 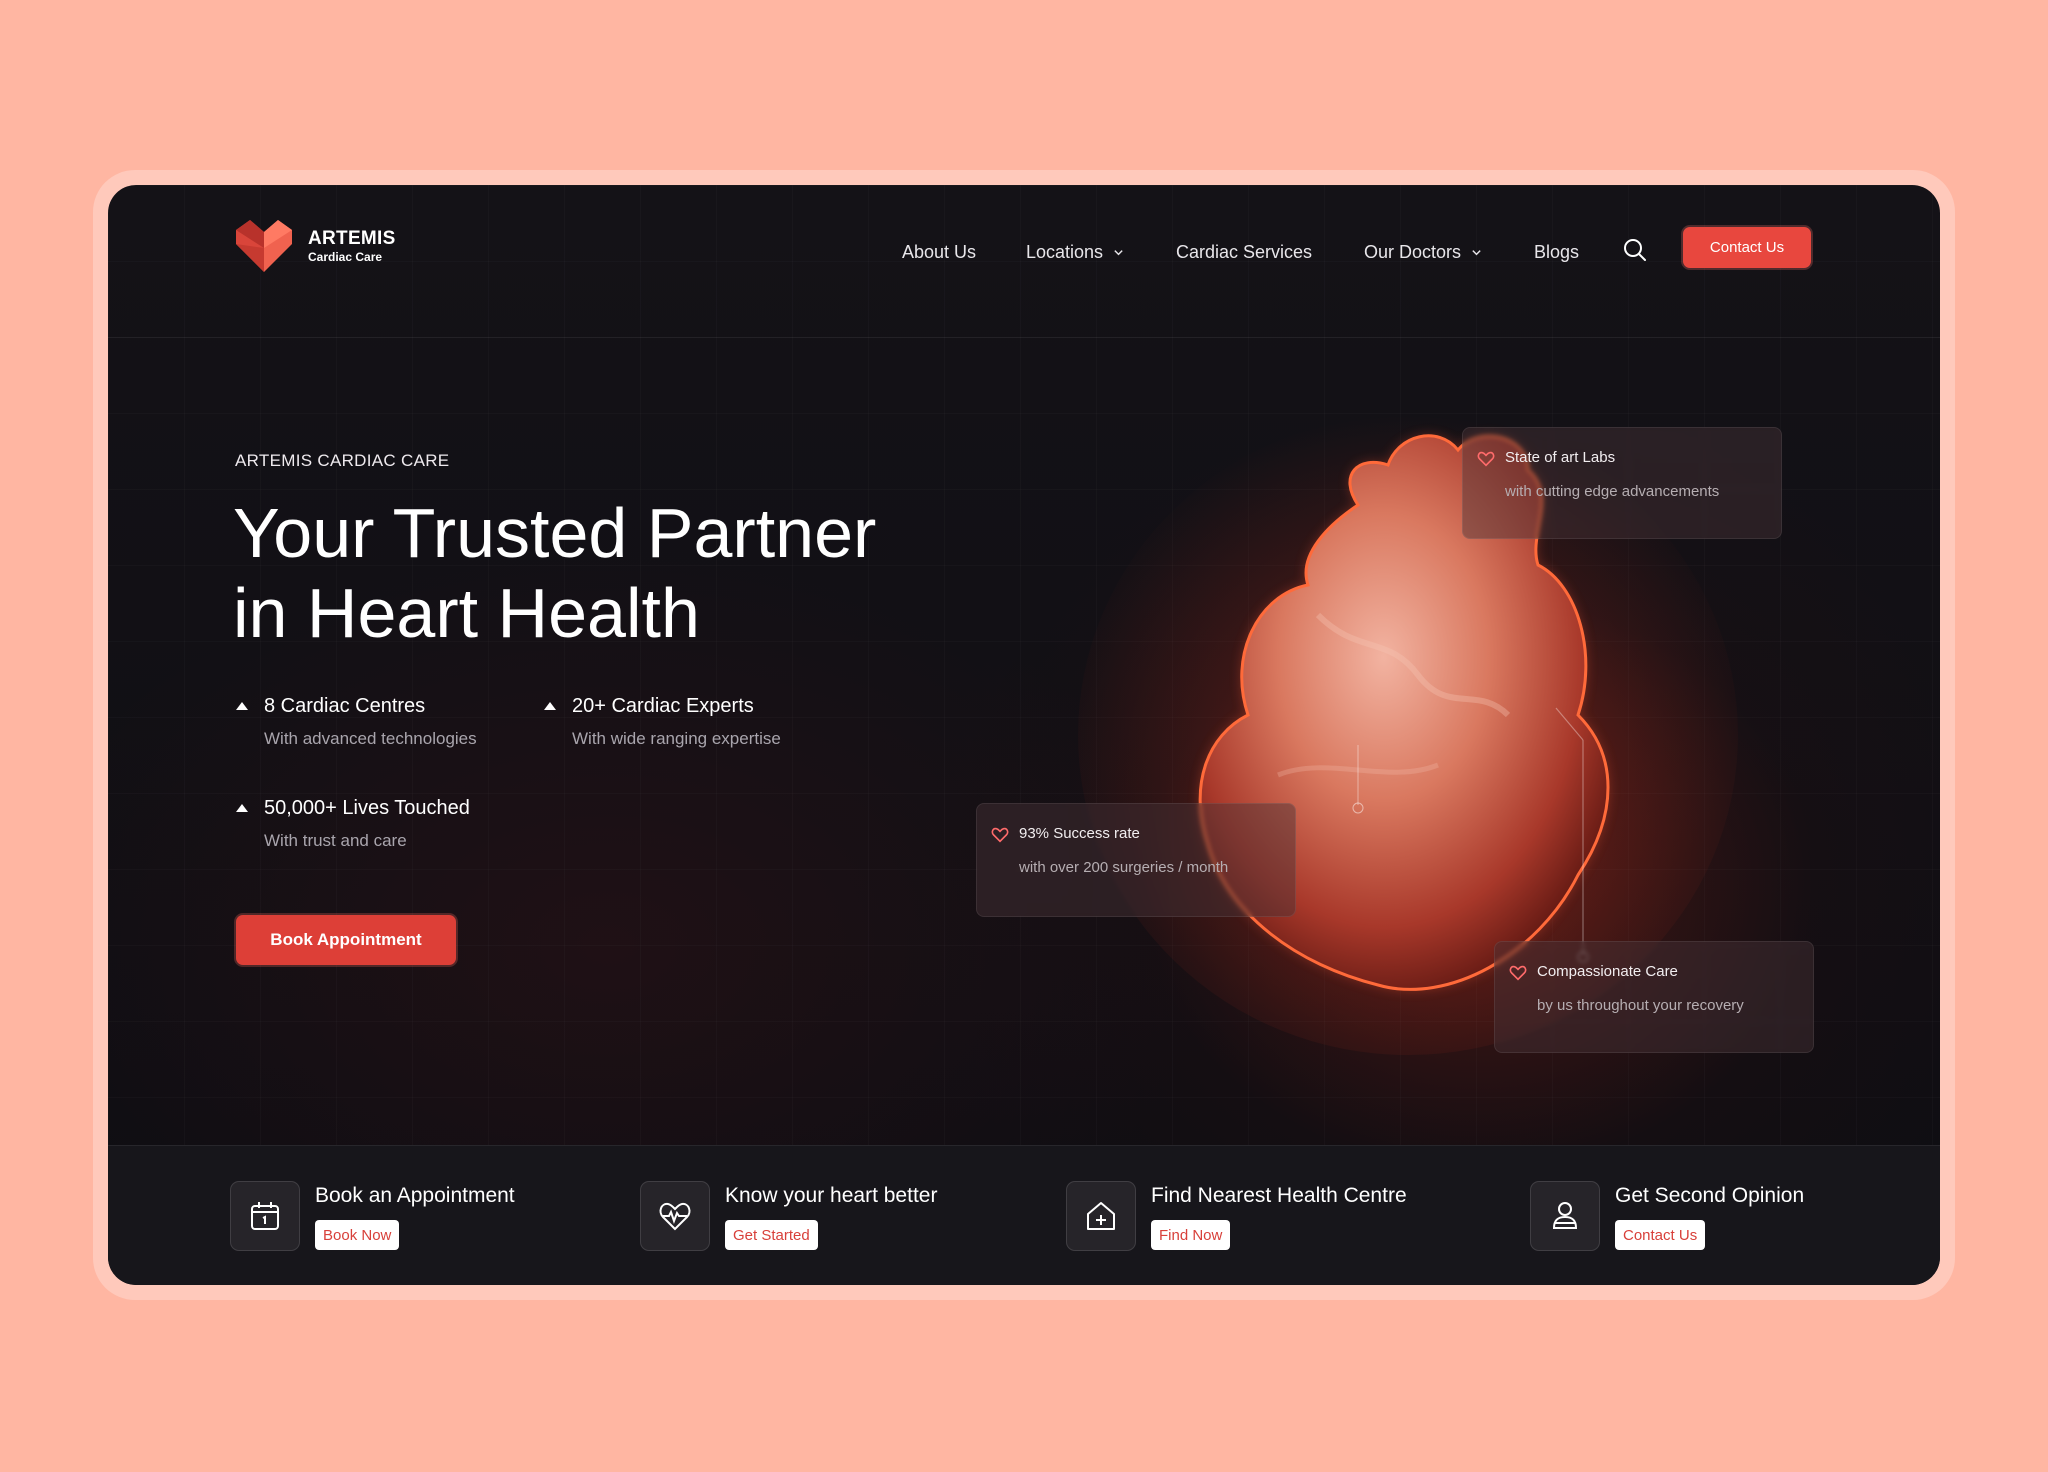 I want to click on get-started-button: Get Started, so click(x=771, y=1235).